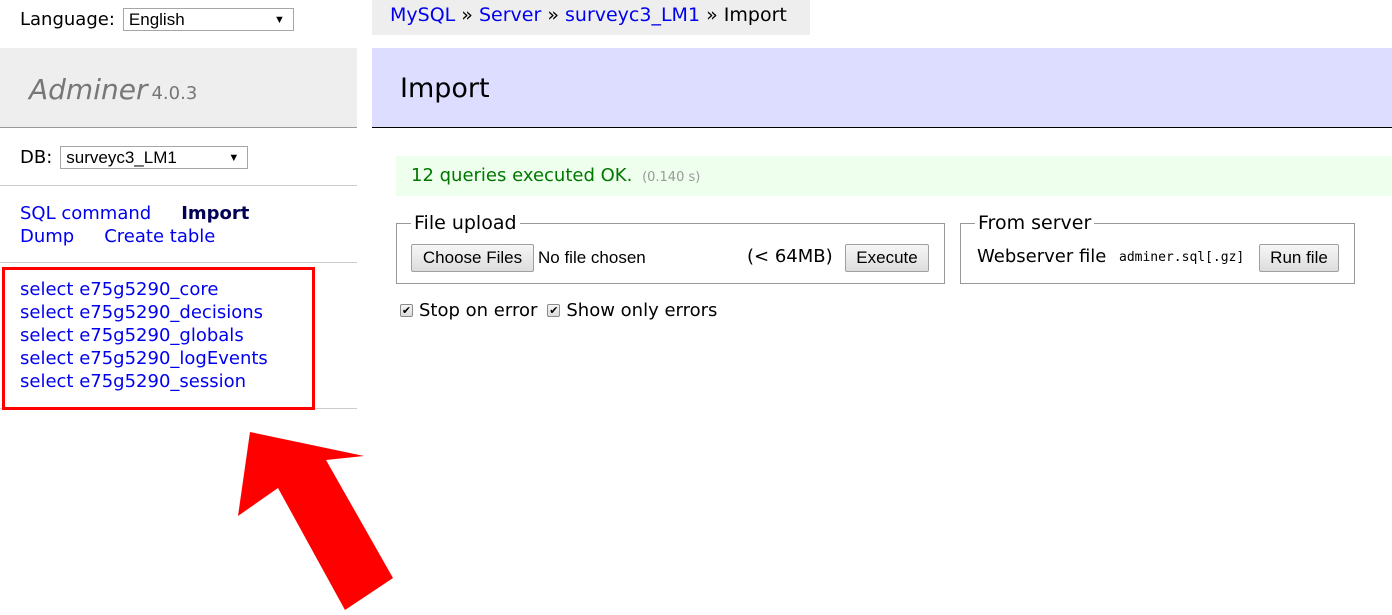 The image size is (1392, 615). What do you see at coordinates (121, 157) in the screenshot?
I see `database-select-value: surveyc3_LM1` at bounding box center [121, 157].